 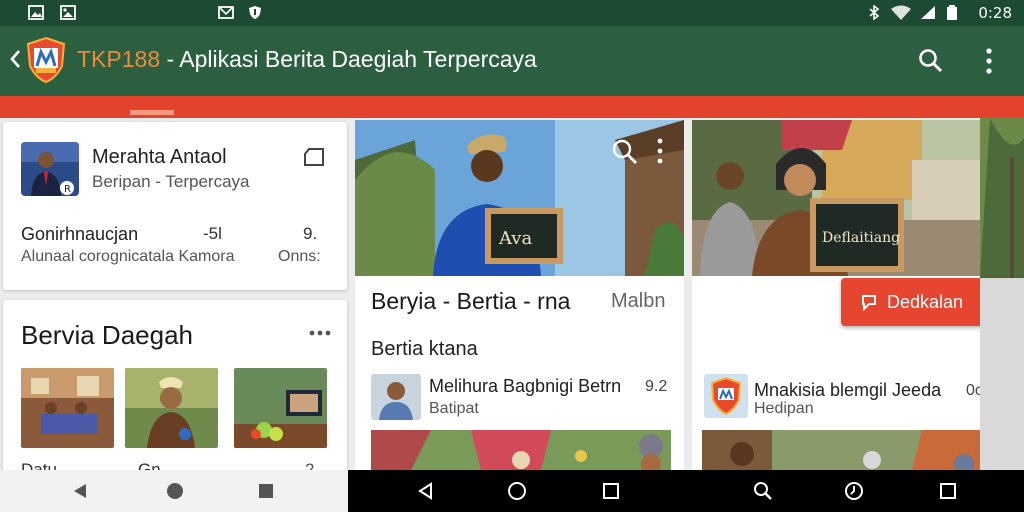 What do you see at coordinates (973, 390) in the screenshot?
I see `news-item-value: 0c:` at bounding box center [973, 390].